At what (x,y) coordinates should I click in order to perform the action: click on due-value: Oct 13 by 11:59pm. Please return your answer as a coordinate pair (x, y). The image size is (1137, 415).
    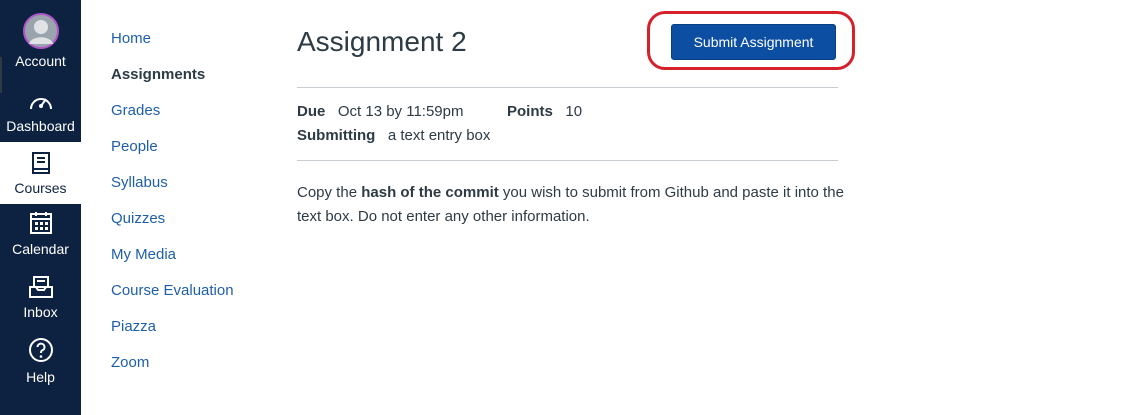
    Looking at the image, I should click on (400, 111).